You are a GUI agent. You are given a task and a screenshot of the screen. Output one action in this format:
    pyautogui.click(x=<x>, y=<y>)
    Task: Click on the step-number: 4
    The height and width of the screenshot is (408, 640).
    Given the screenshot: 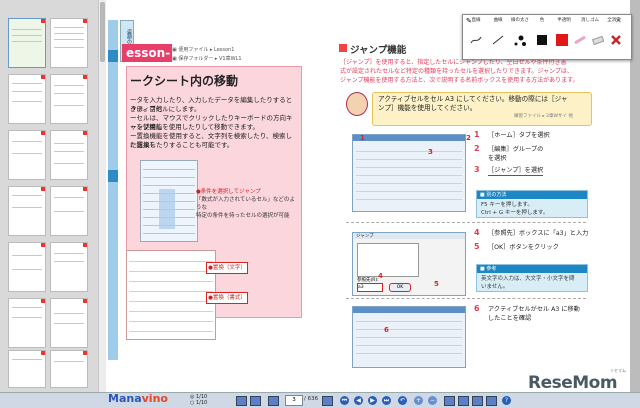 What is the action you would take?
    pyautogui.click(x=477, y=232)
    